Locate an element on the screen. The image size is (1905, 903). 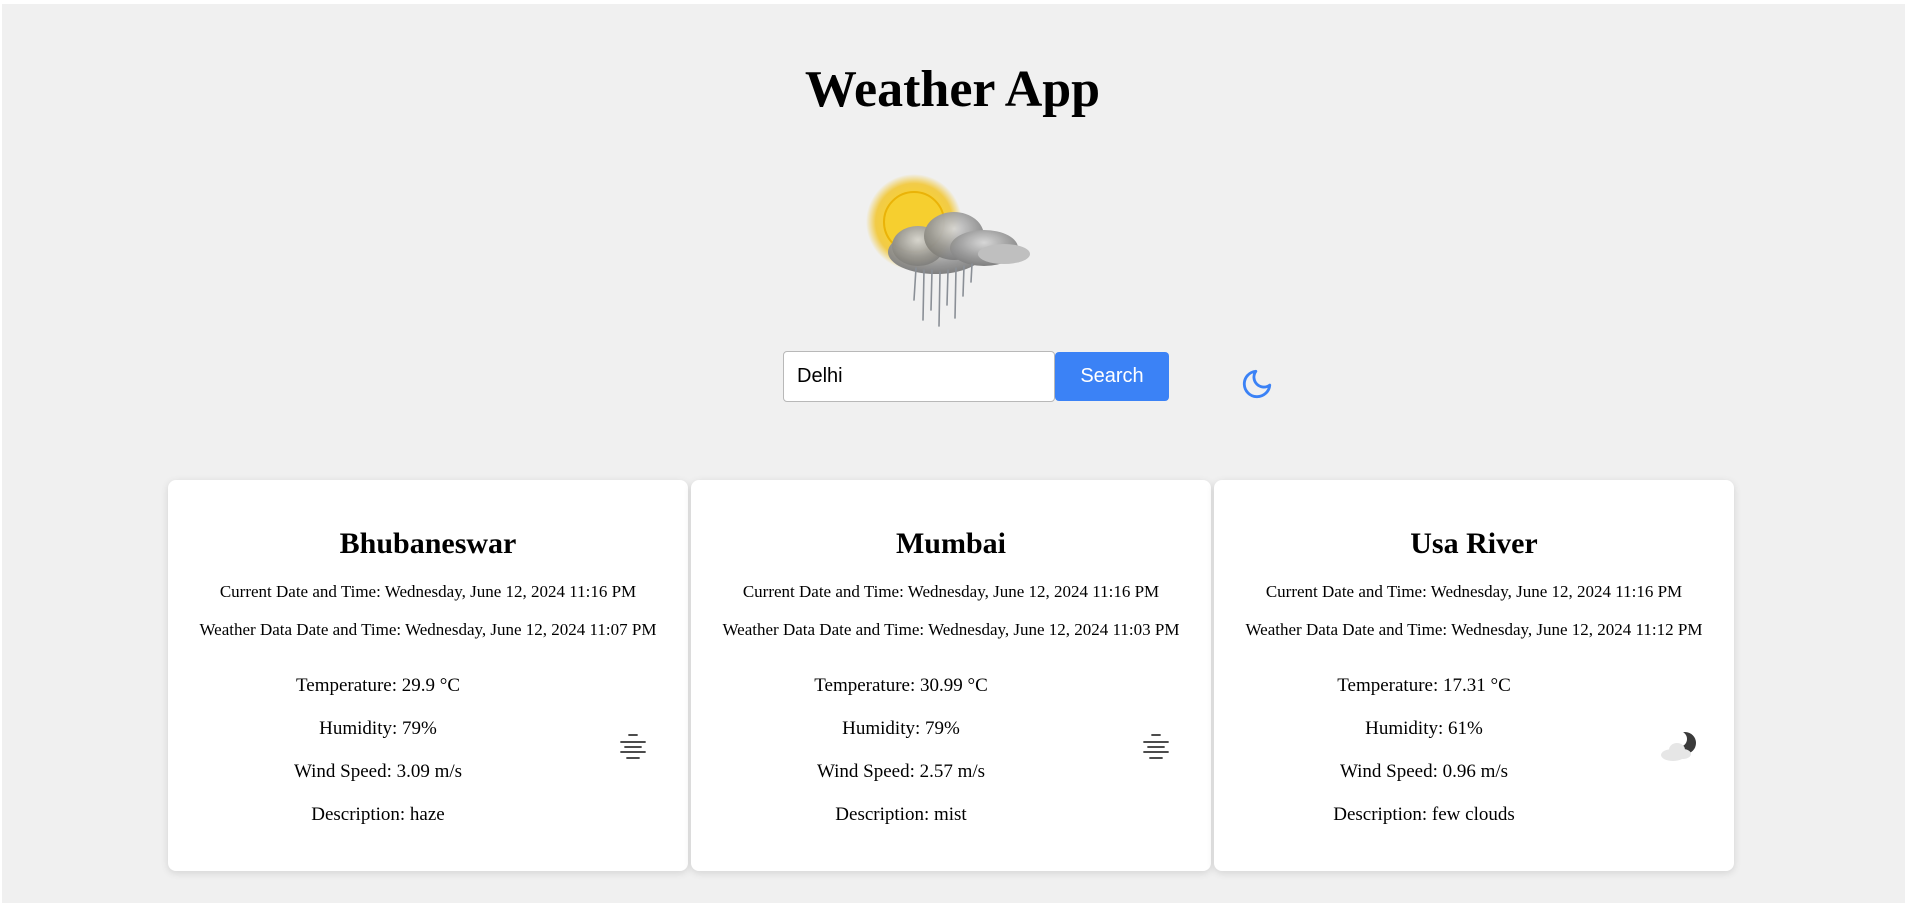
wind-speed: Wind Speed: 0.96 m/s is located at coordinates (1424, 771).